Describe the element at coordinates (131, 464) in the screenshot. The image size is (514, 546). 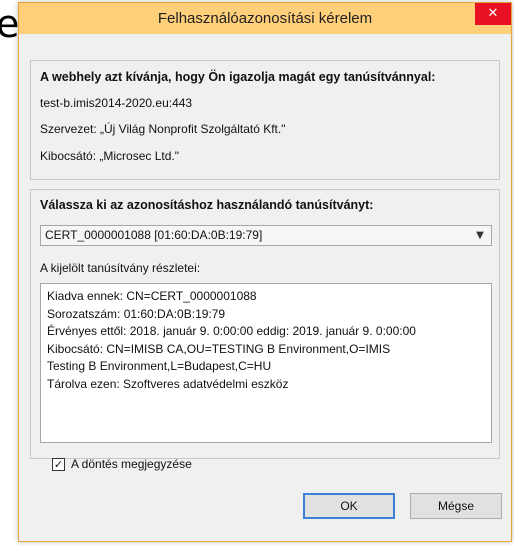
I see `remember-label: A döntés megjegyzése` at that location.